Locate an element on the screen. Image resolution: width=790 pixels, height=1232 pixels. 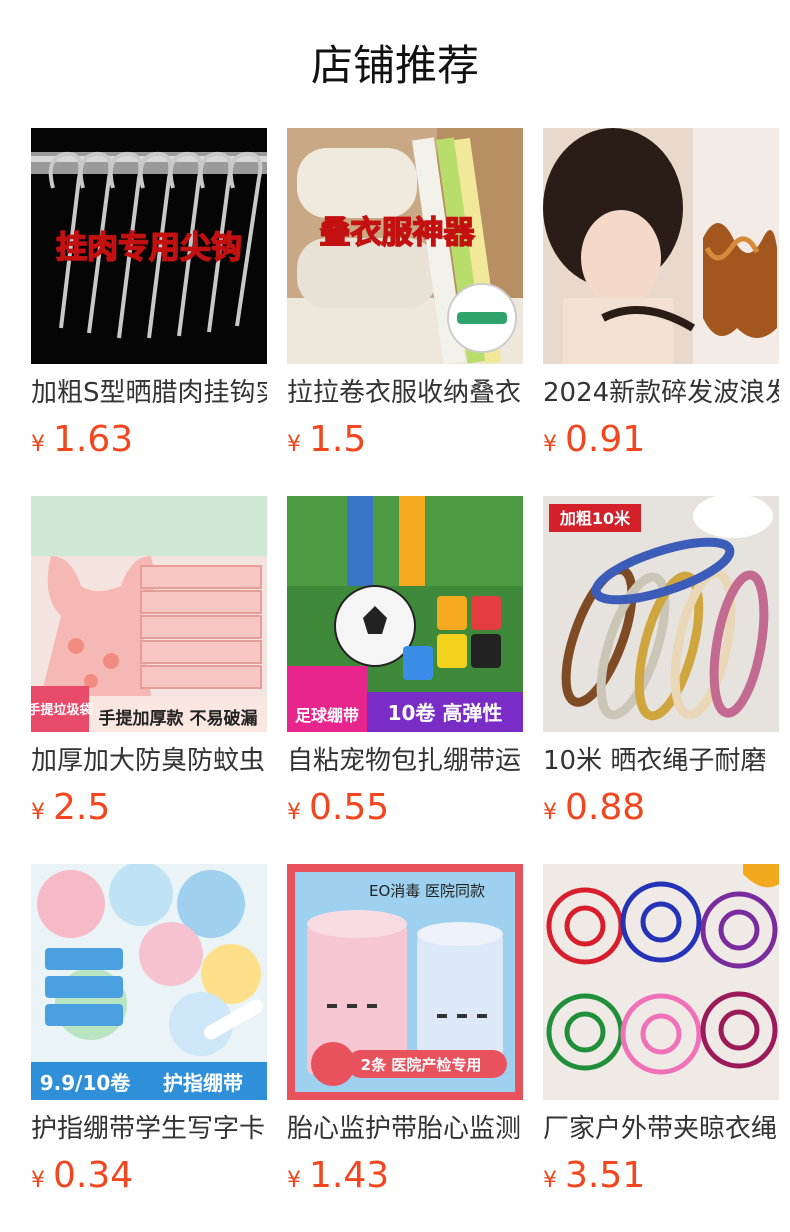
product-card: 叠衣服神器 拉拉卷衣服收纳叠衣 ¥1.5 is located at coordinates (405, 312).